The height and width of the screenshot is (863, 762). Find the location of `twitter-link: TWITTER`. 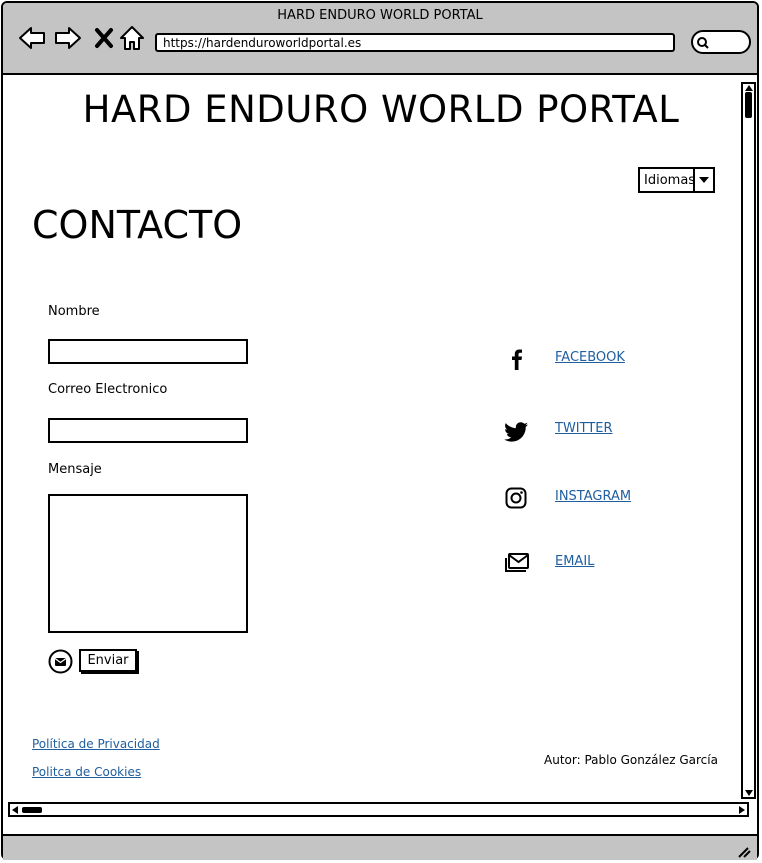

twitter-link: TWITTER is located at coordinates (584, 428).